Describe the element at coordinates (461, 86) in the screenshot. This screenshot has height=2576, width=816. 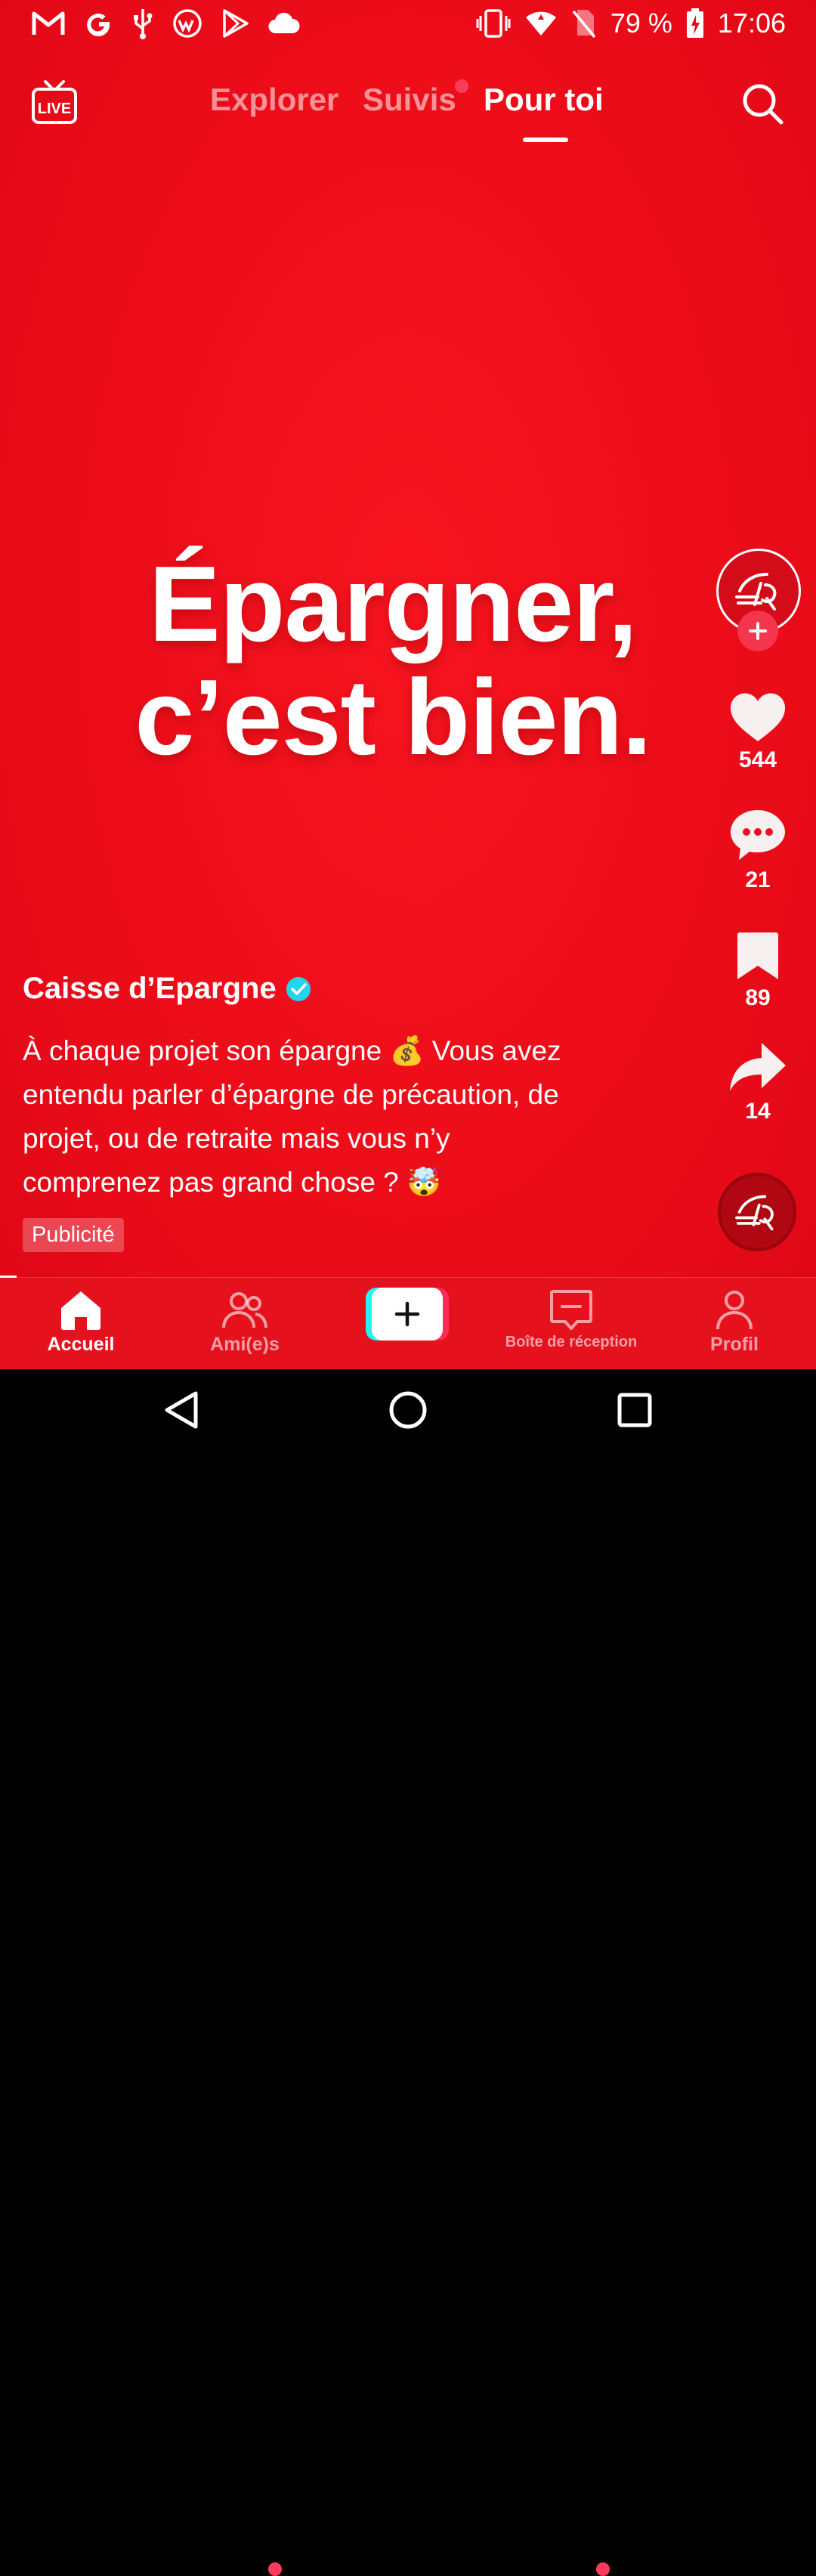
I see `suivis-notification-dot` at that location.